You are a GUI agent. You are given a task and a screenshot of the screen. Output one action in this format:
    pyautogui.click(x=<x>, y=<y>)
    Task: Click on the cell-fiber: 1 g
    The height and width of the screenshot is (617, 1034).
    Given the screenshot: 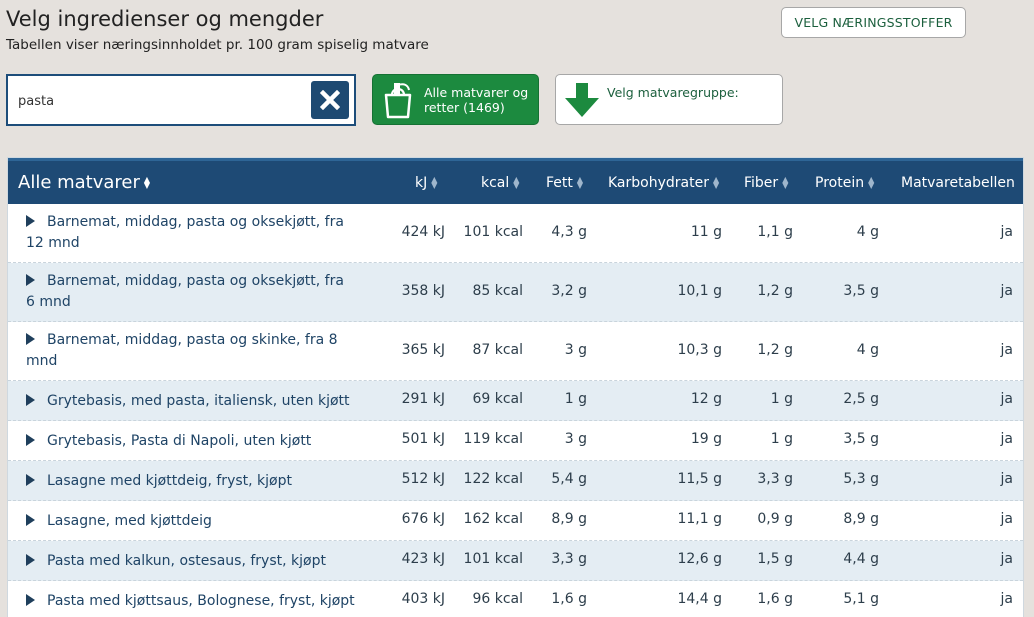 What is the action you would take?
    pyautogui.click(x=781, y=439)
    